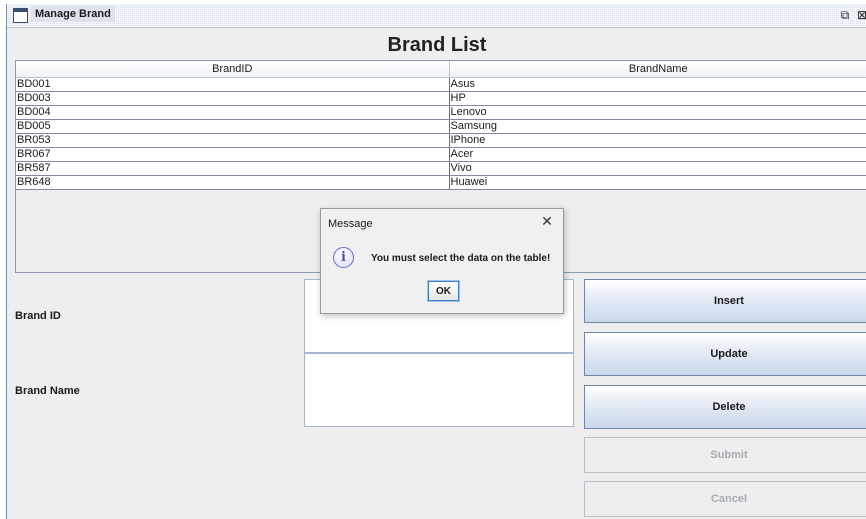  I want to click on cell-brand-name: HP, so click(657, 98).